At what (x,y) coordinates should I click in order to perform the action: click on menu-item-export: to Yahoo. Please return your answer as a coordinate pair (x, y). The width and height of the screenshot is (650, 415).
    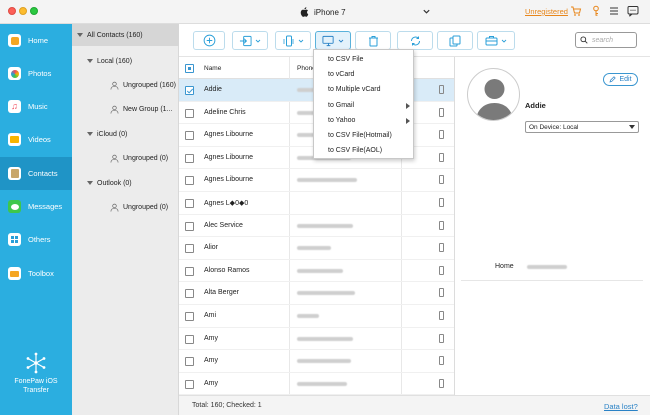
    Looking at the image, I should click on (363, 120).